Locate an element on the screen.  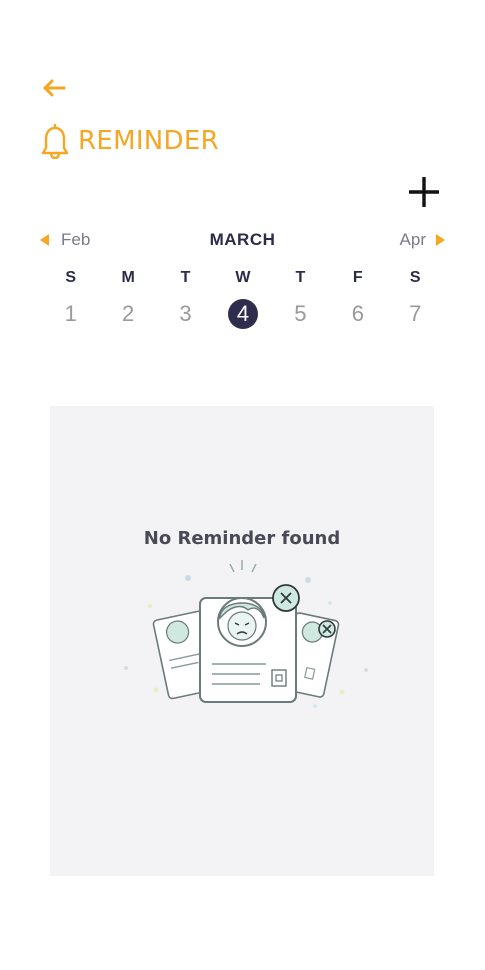
arrow-left-icon is located at coordinates (54, 88).